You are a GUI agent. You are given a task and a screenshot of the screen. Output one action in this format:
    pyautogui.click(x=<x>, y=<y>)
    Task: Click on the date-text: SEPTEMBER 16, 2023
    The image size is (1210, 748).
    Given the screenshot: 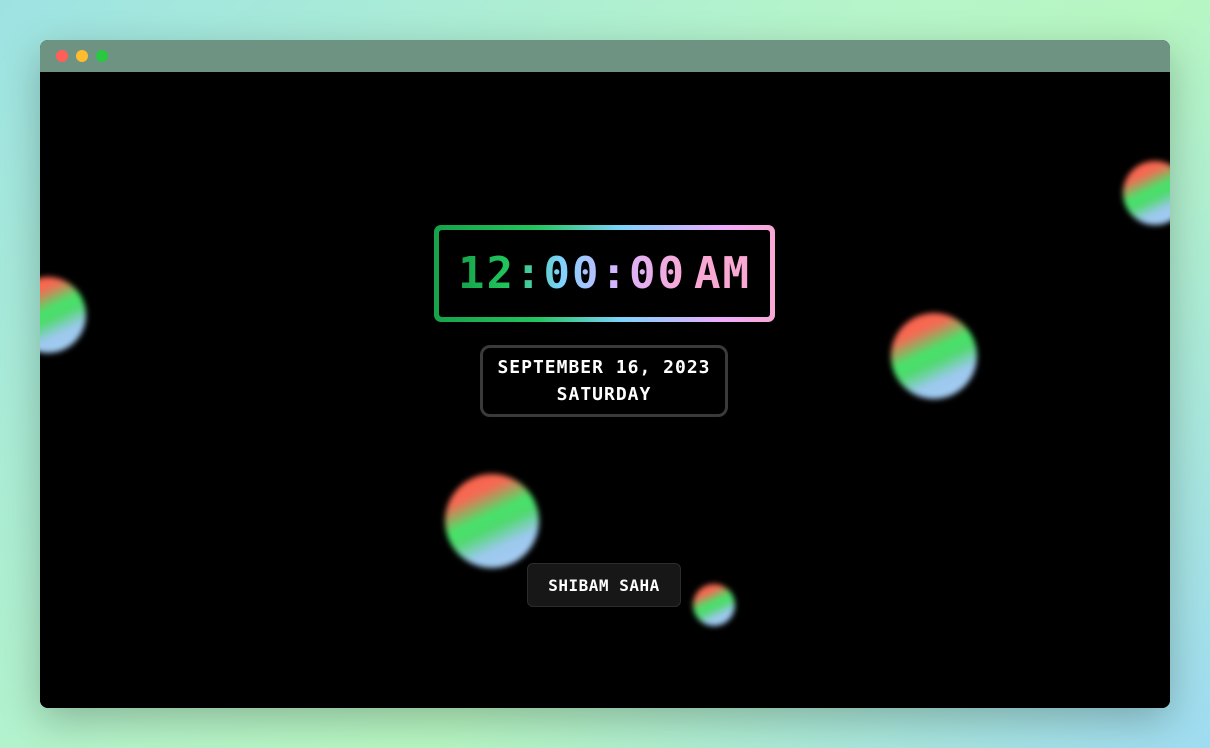 What is the action you would take?
    pyautogui.click(x=604, y=367)
    